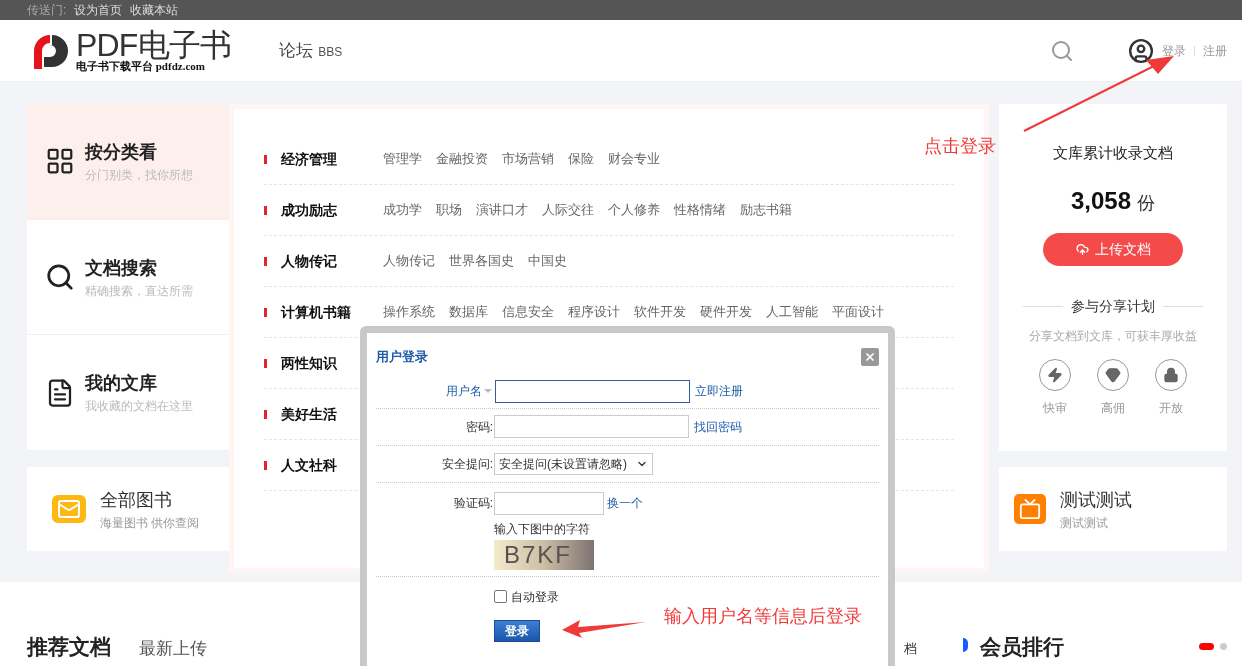 This screenshot has height=666, width=1242. What do you see at coordinates (479, 427) in the screenshot?
I see `password-label: 密码:` at bounding box center [479, 427].